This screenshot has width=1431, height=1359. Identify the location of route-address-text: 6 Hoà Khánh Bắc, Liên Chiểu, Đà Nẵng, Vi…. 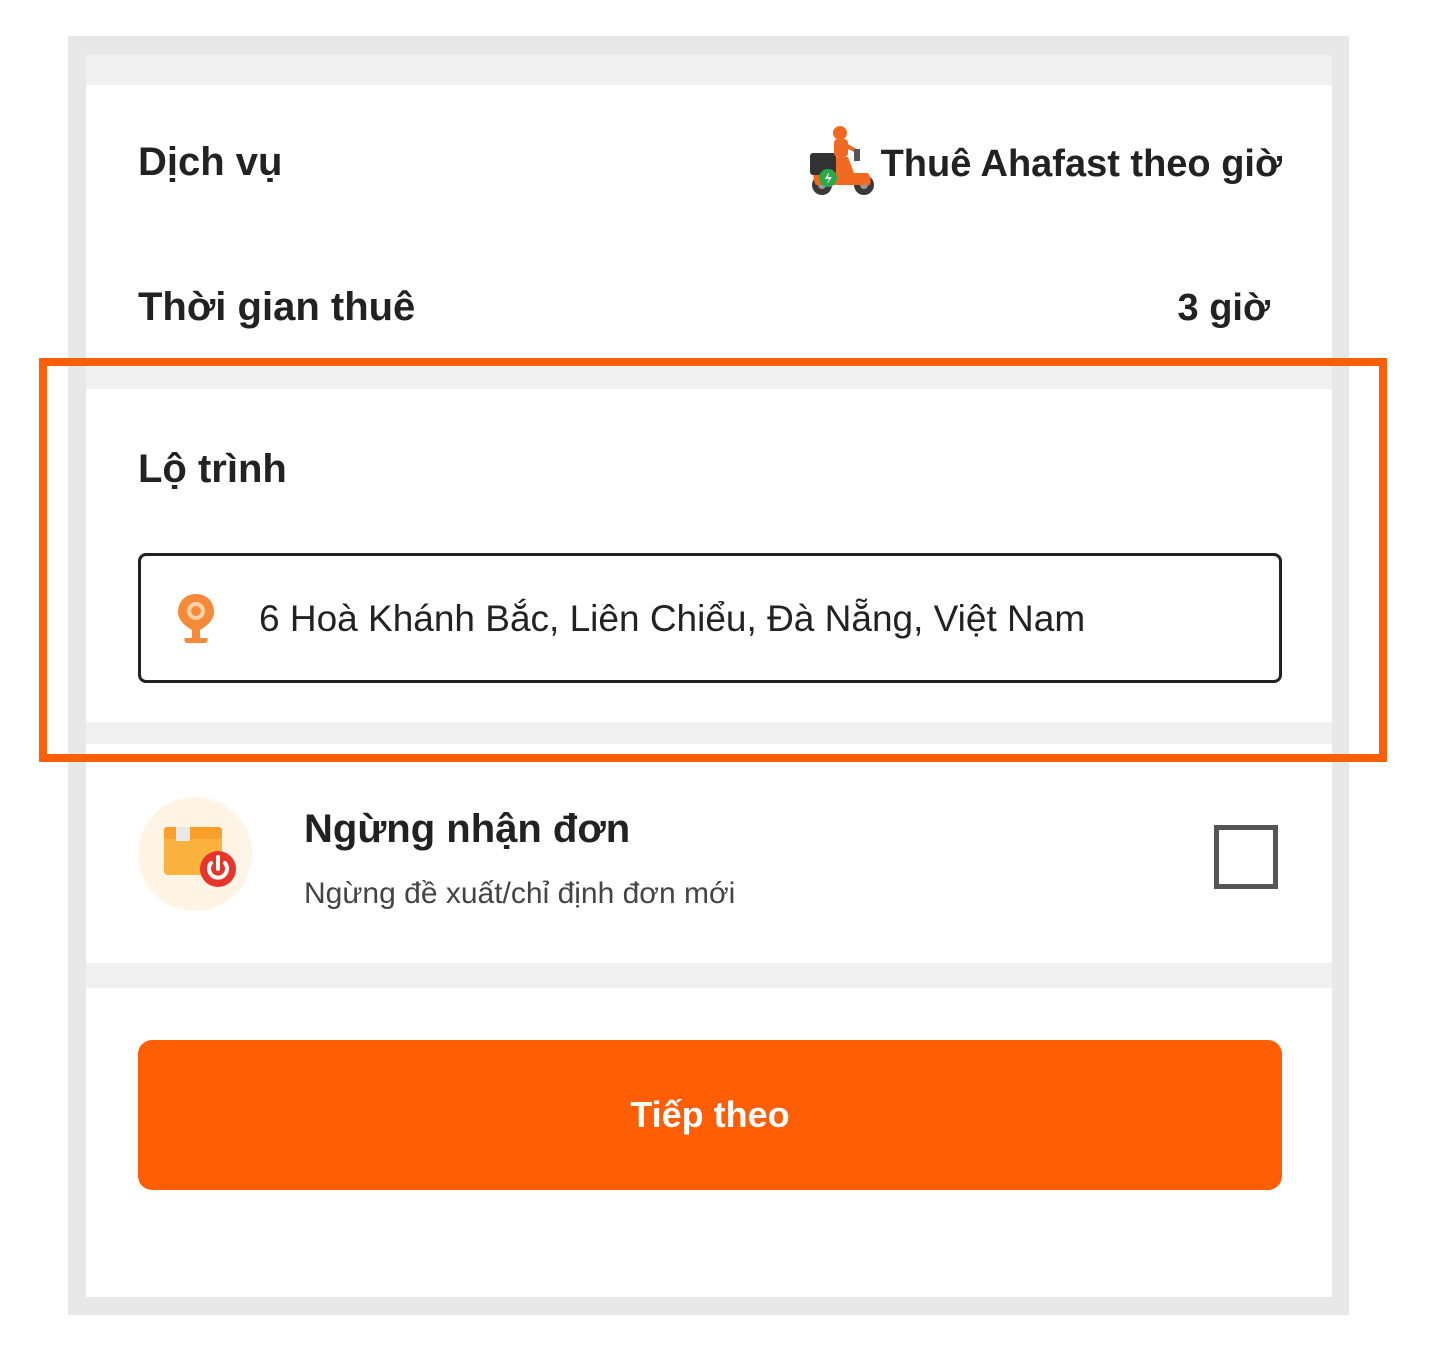
(672, 618).